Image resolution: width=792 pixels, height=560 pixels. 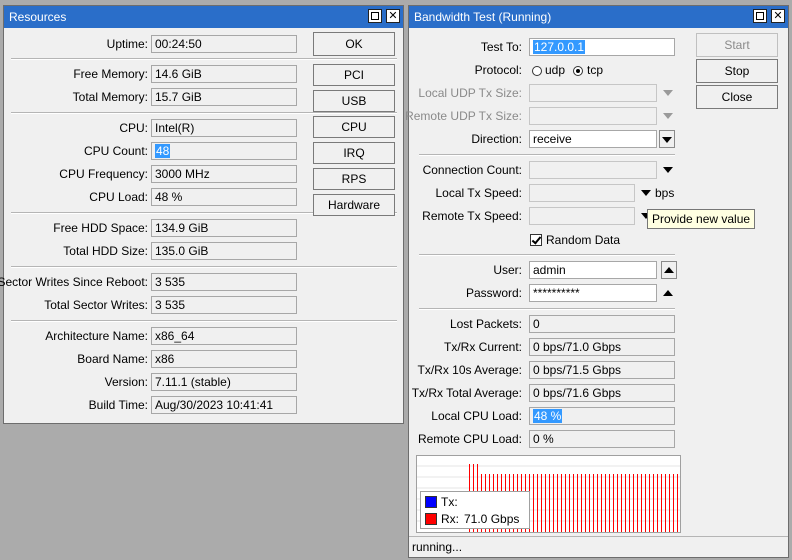 What do you see at coordinates (470, 370) in the screenshot?
I see `txrx-10s-average-label: Tx/Rx 10s Average:` at bounding box center [470, 370].